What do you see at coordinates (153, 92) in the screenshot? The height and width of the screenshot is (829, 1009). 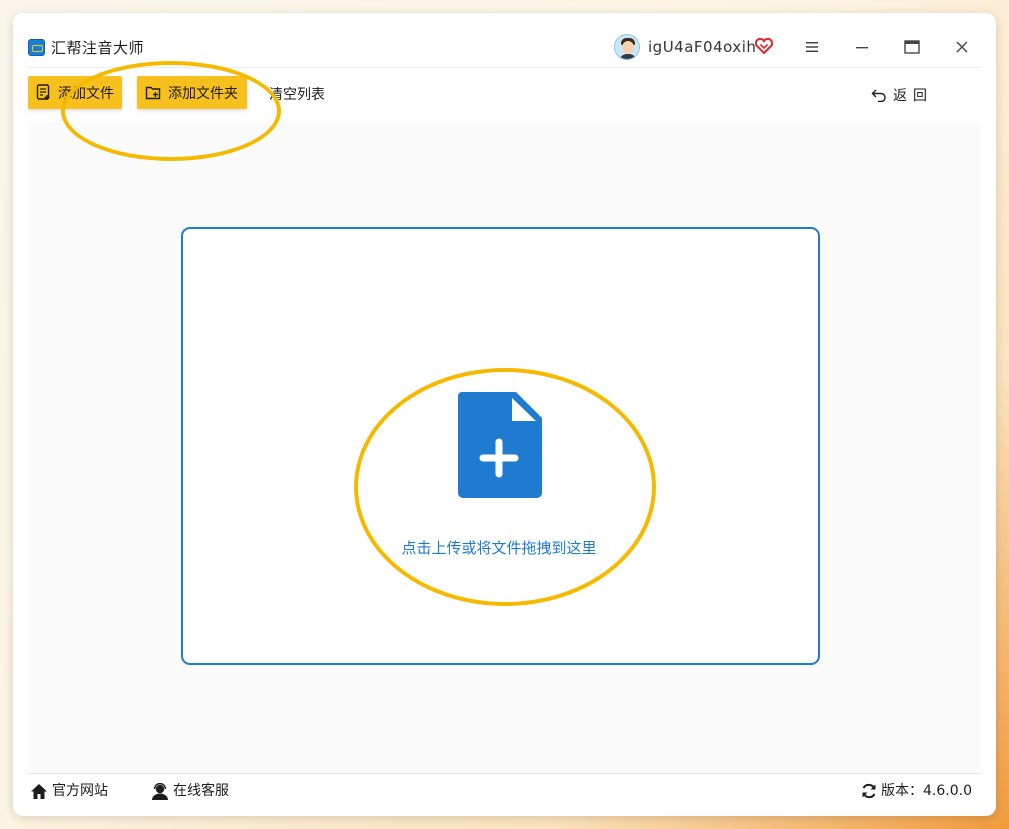 I see `add-folder-icon` at bounding box center [153, 92].